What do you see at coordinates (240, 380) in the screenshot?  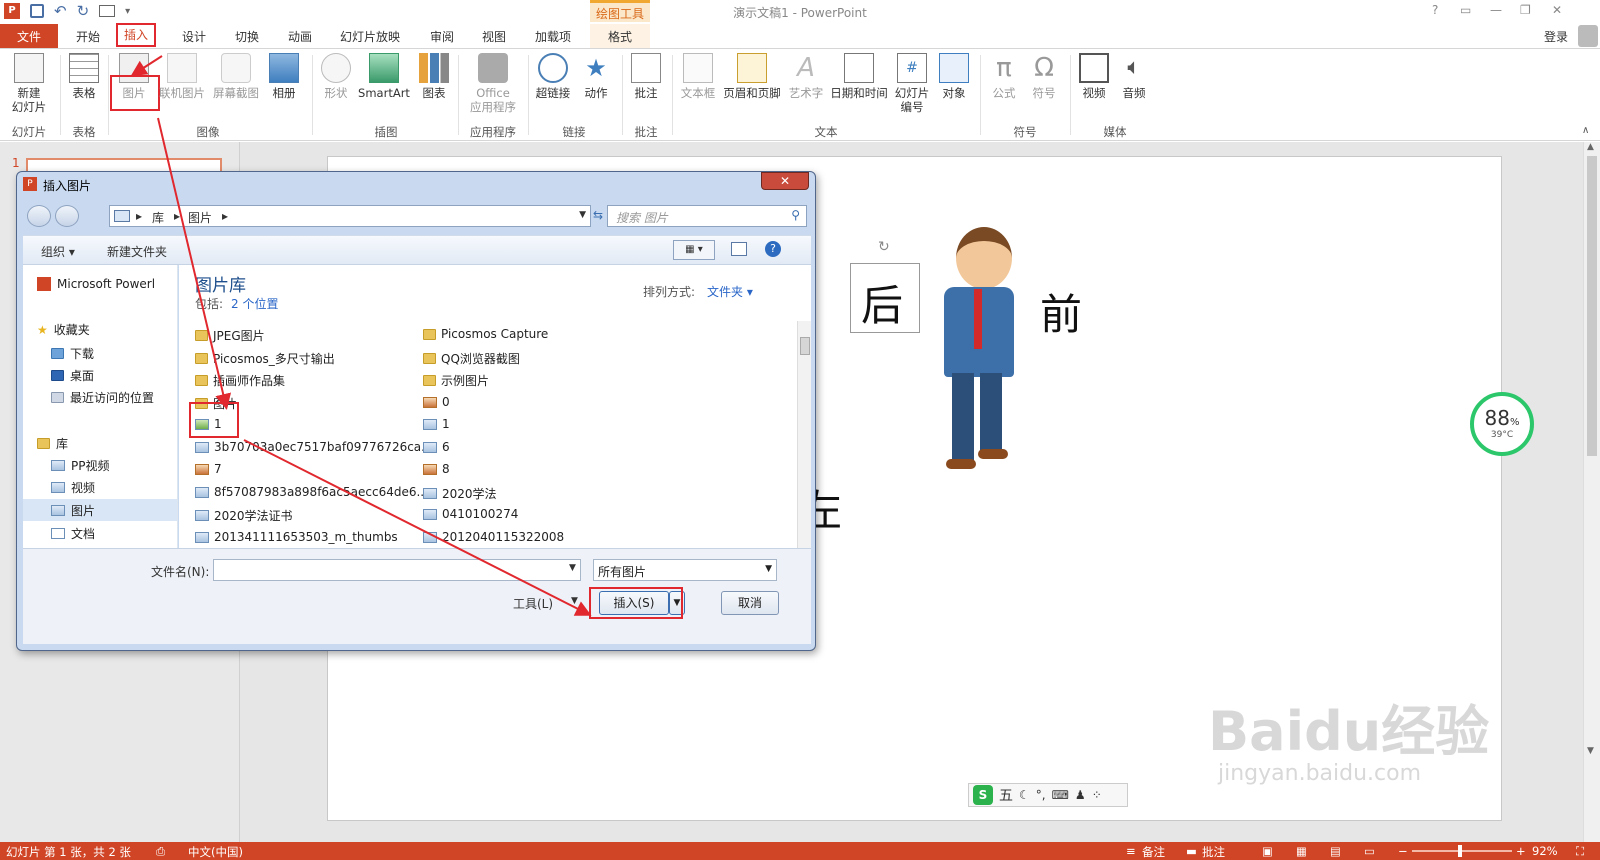 I see `file-item: 插画师作品集` at bounding box center [240, 380].